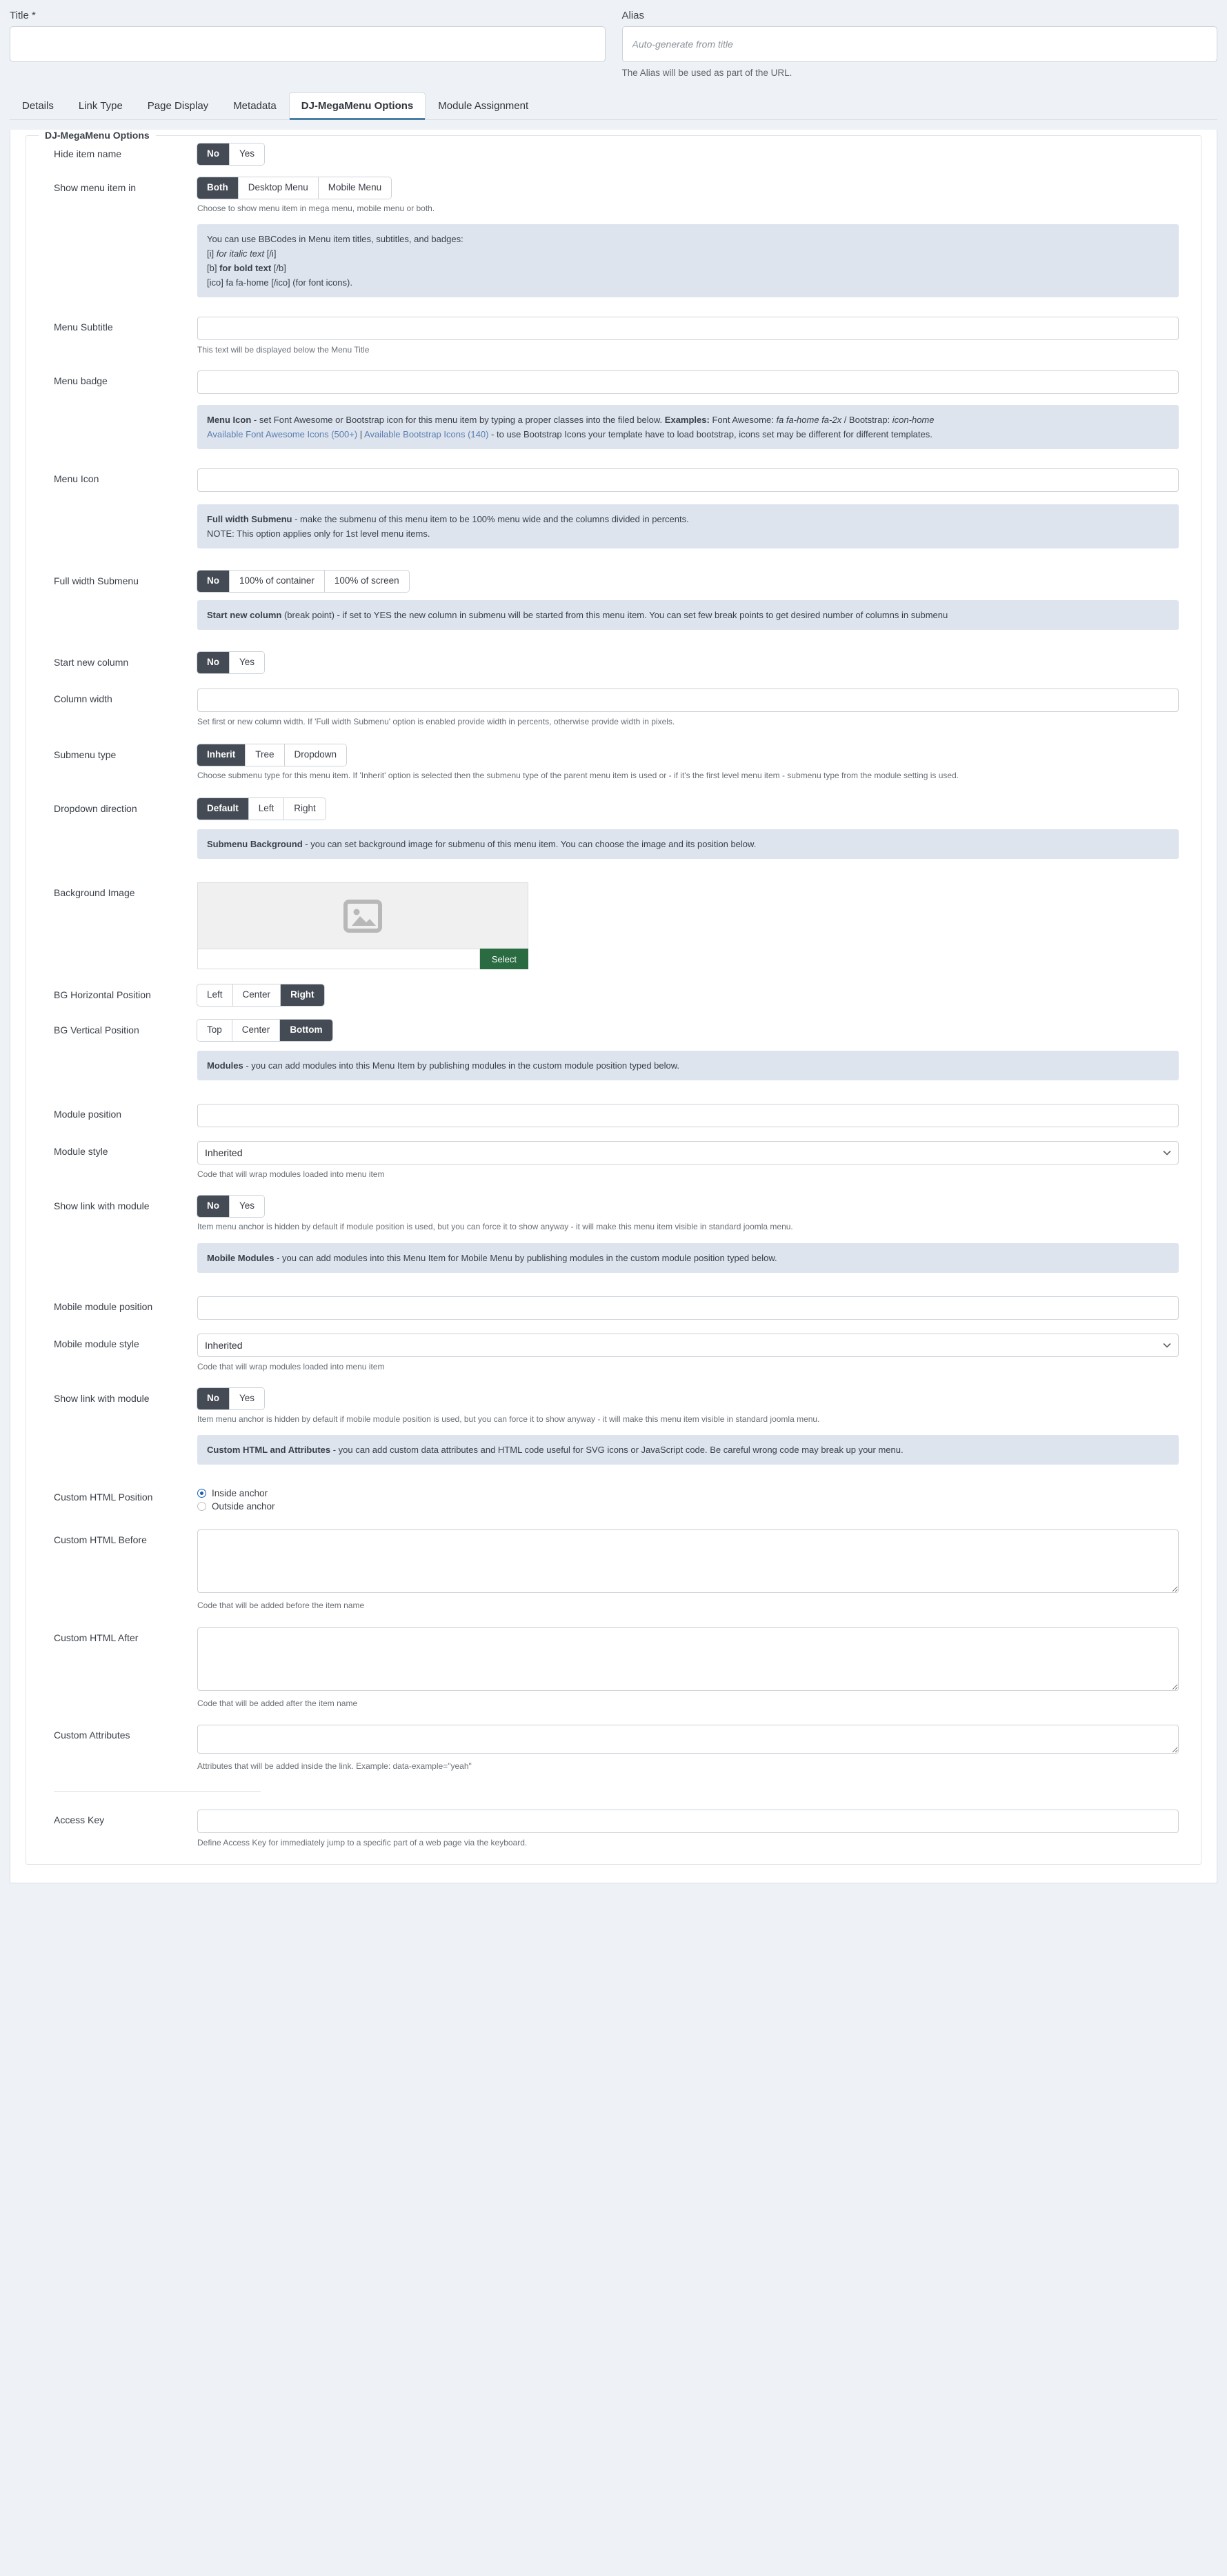 The width and height of the screenshot is (1227, 2576). I want to click on tab-page-display: Page Display, so click(178, 106).